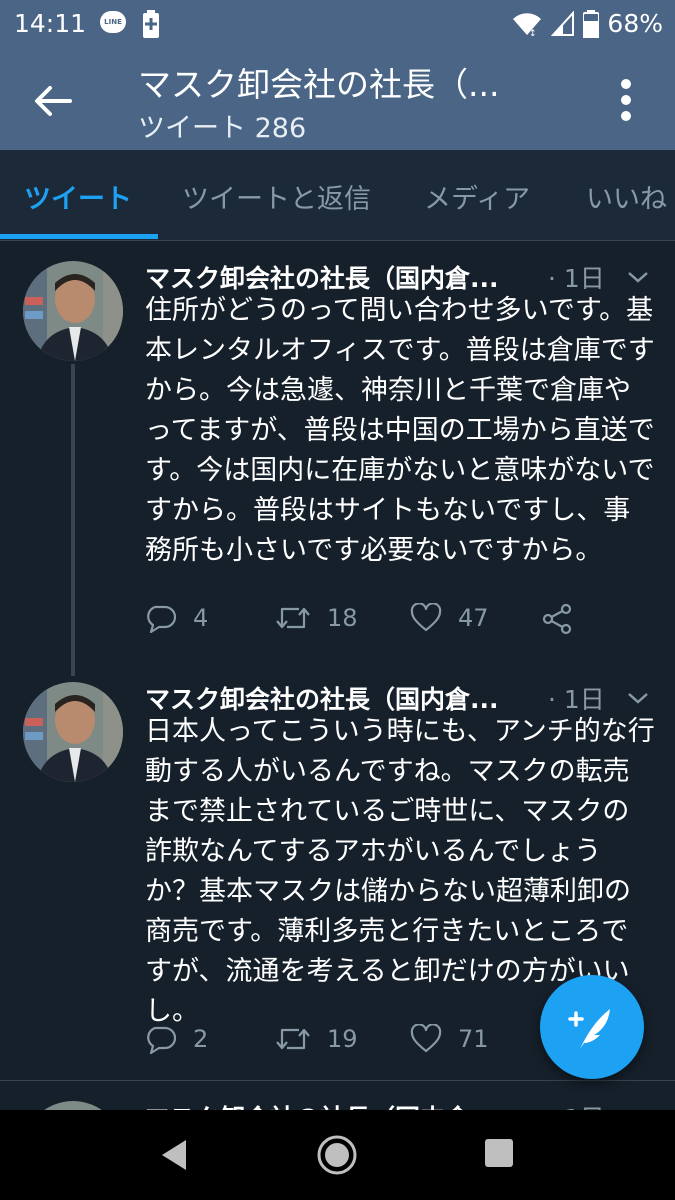  I want to click on status-bar: 14:11 LINE ↕ 68%, so click(337, 24).